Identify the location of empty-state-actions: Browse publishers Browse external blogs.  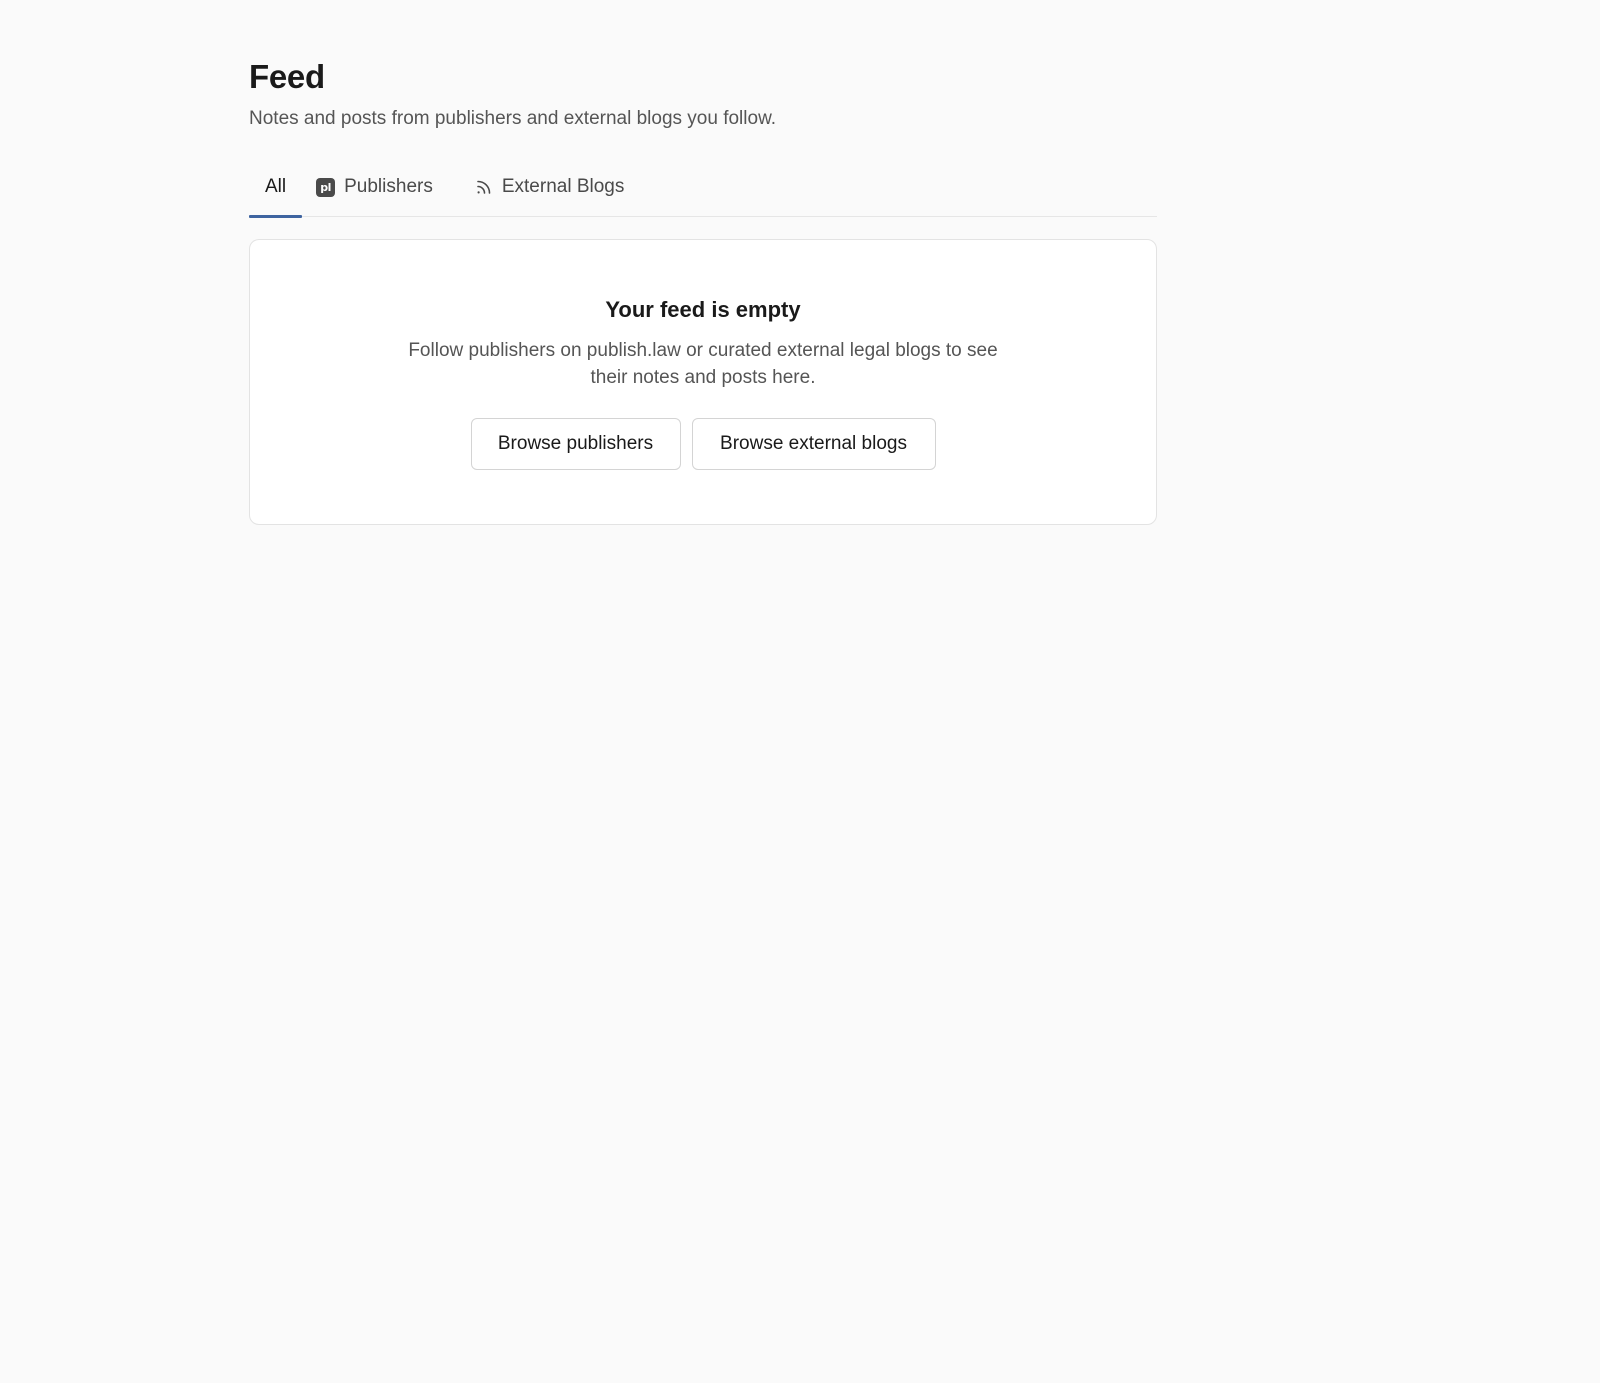
(703, 444).